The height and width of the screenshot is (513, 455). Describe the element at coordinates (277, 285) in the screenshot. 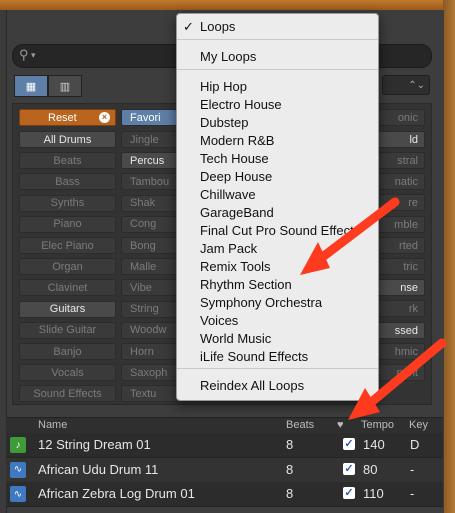

I see `menu-item-library: Rhythm Section` at that location.